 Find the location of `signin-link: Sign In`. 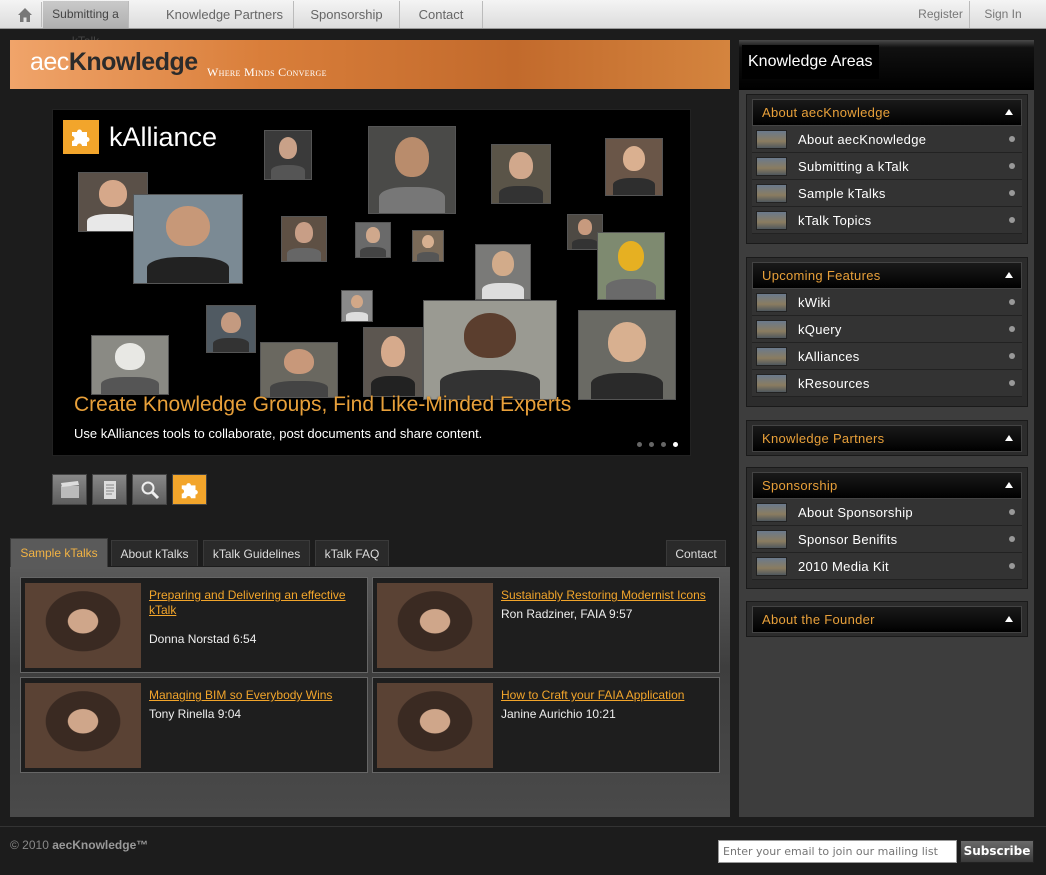

signin-link: Sign In is located at coordinates (1003, 14).